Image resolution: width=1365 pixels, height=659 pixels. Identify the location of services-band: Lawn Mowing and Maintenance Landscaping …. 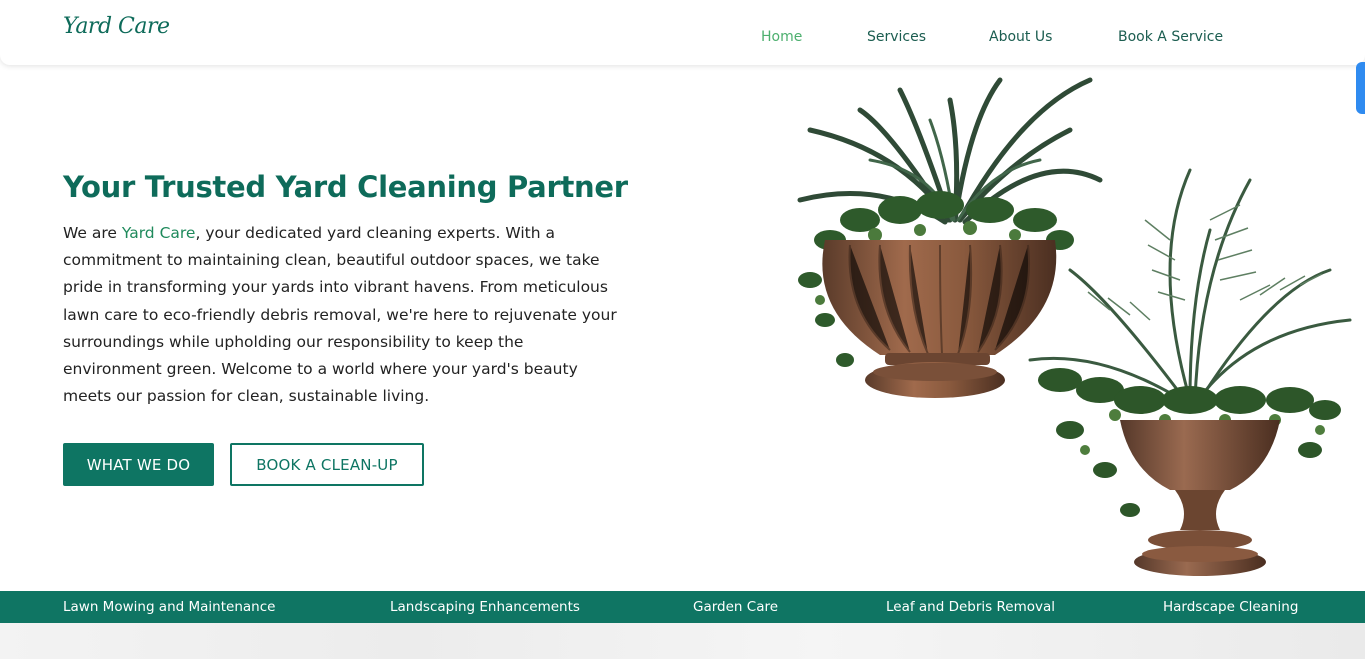
(682, 607).